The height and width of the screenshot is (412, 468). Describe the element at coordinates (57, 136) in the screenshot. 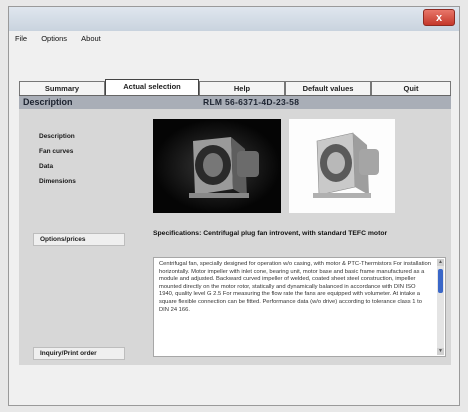

I see `sidebar-link-description: Description` at that location.